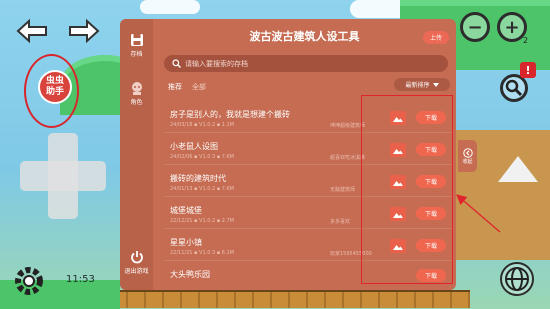 The image size is (550, 309). What do you see at coordinates (230, 114) in the screenshot?
I see `item-name: 房子是别人的，我就是想建个搬砖` at bounding box center [230, 114].